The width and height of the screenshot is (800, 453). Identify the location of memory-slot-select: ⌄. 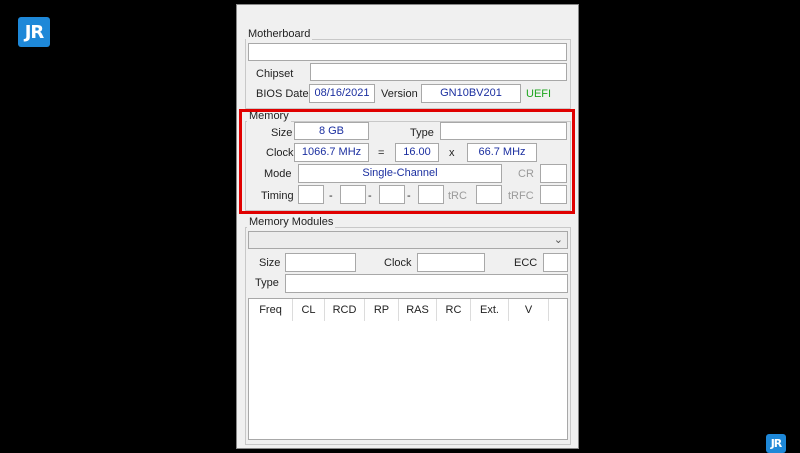
(408, 240).